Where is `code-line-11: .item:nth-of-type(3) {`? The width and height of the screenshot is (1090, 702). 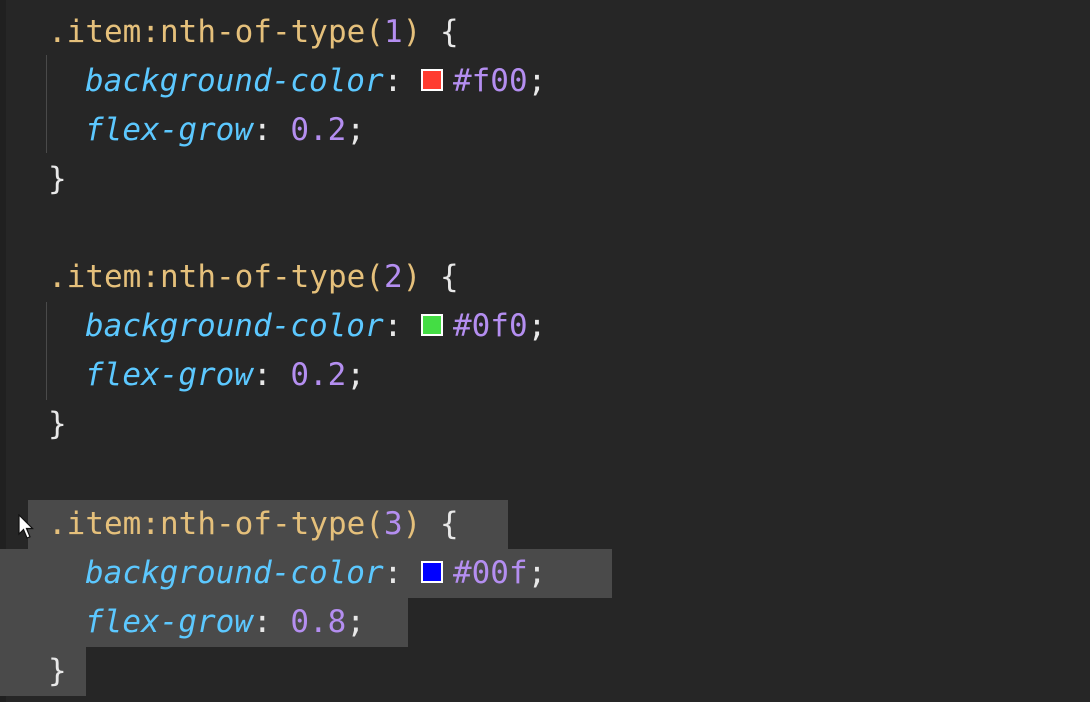 code-line-11: .item:nth-of-type(3) { is located at coordinates (253, 524).